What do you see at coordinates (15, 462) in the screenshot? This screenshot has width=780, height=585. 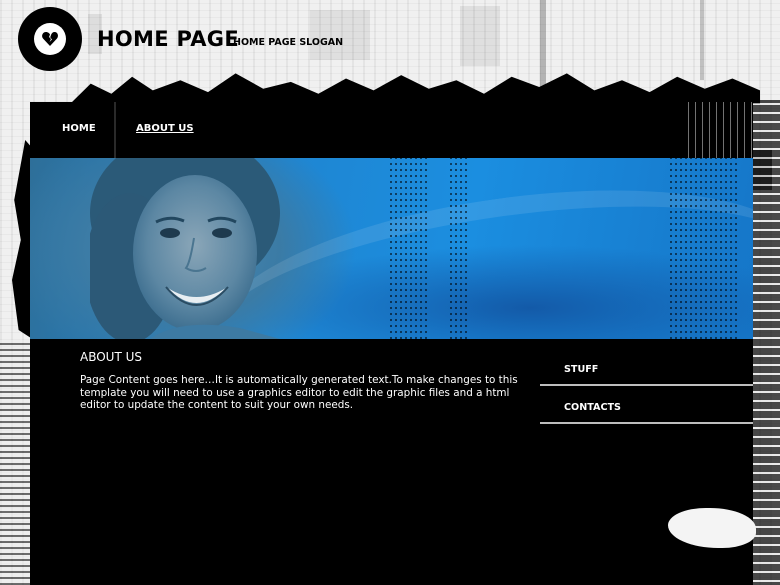 I see `left-grunge-streaks` at bounding box center [15, 462].